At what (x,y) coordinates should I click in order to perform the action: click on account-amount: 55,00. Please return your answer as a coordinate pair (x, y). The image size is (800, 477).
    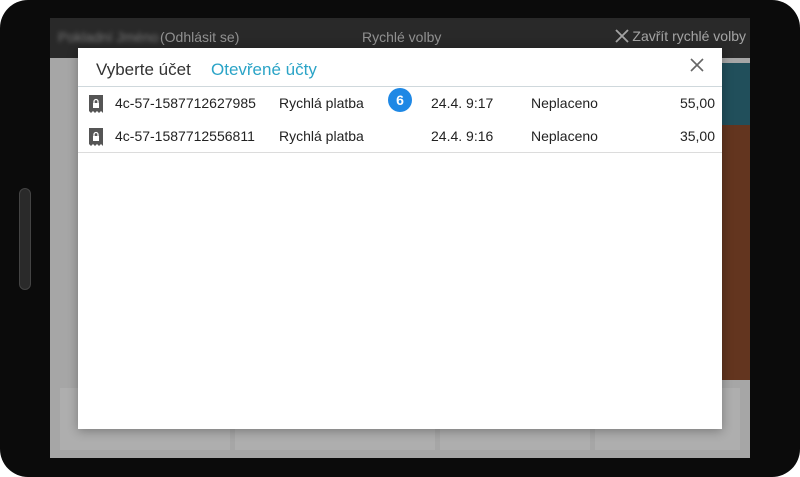
    Looking at the image, I should click on (697, 103).